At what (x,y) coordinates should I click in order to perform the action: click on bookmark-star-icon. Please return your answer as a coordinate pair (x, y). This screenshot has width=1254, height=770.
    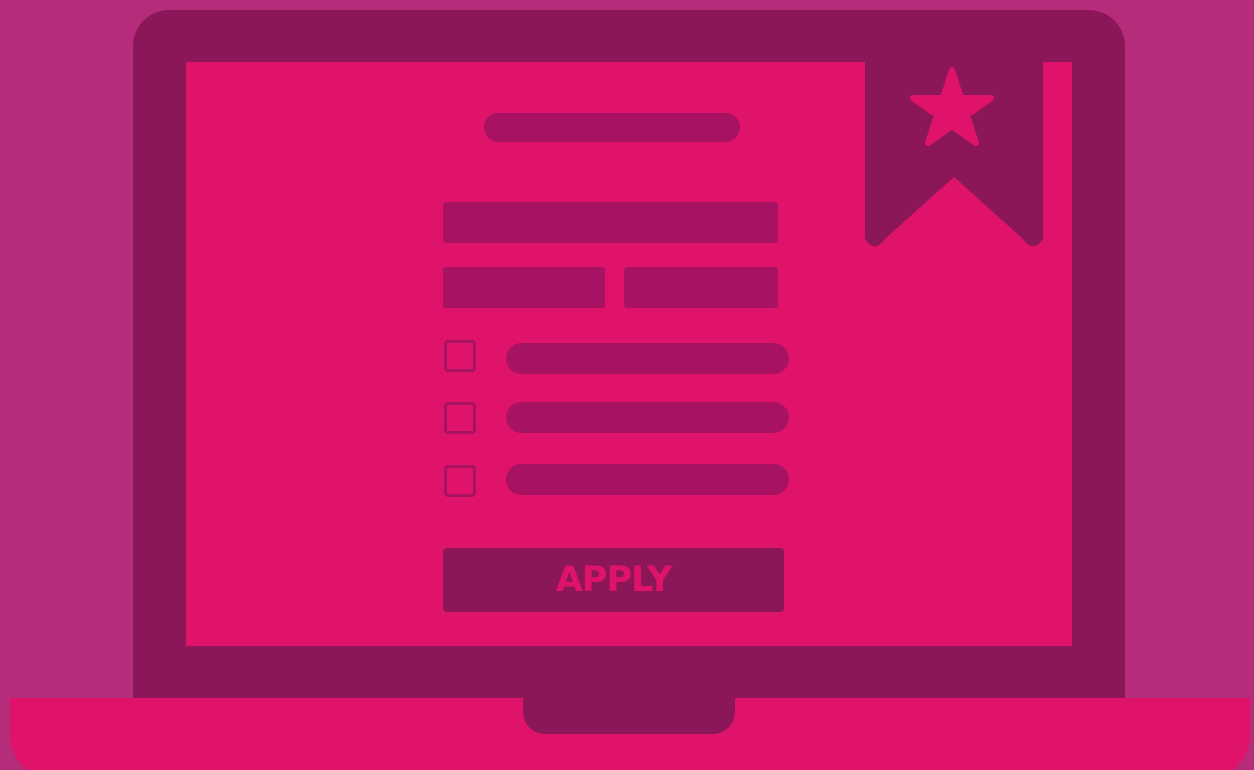
    Looking at the image, I should click on (954, 154).